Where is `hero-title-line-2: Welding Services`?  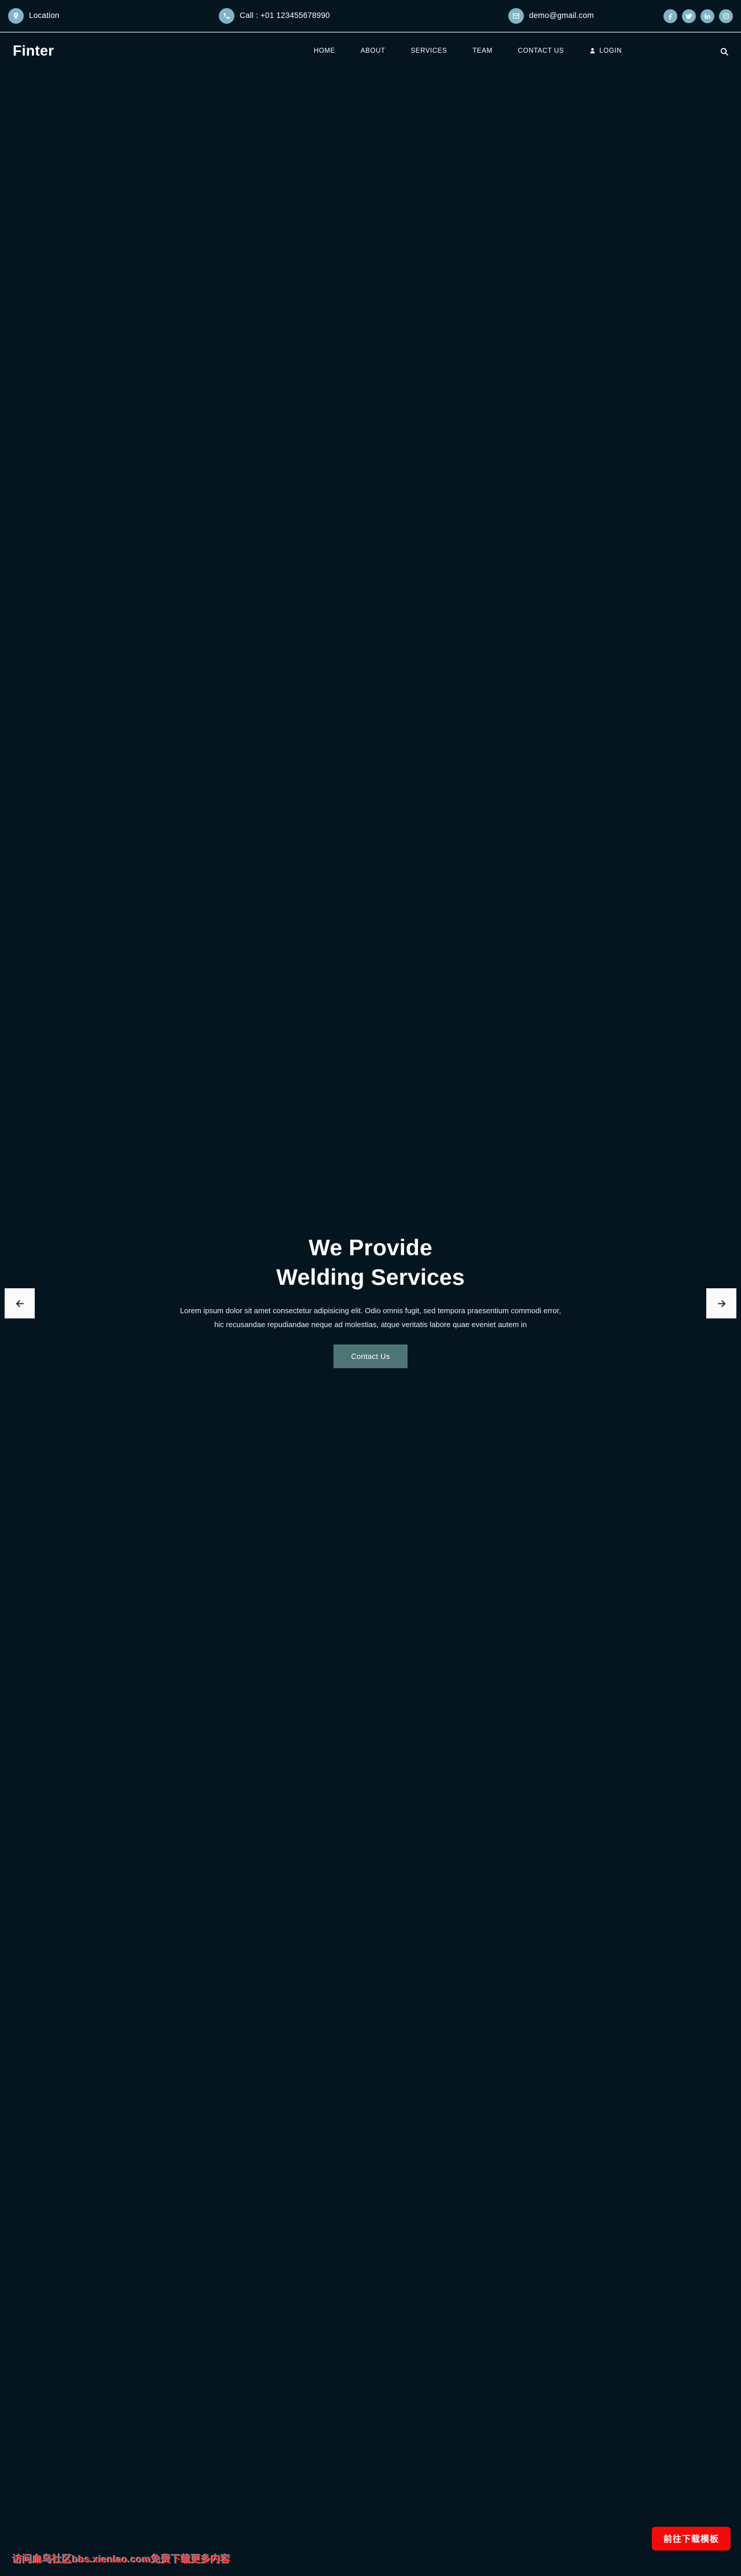
hero-title-line-2: Welding Services is located at coordinates (370, 1277).